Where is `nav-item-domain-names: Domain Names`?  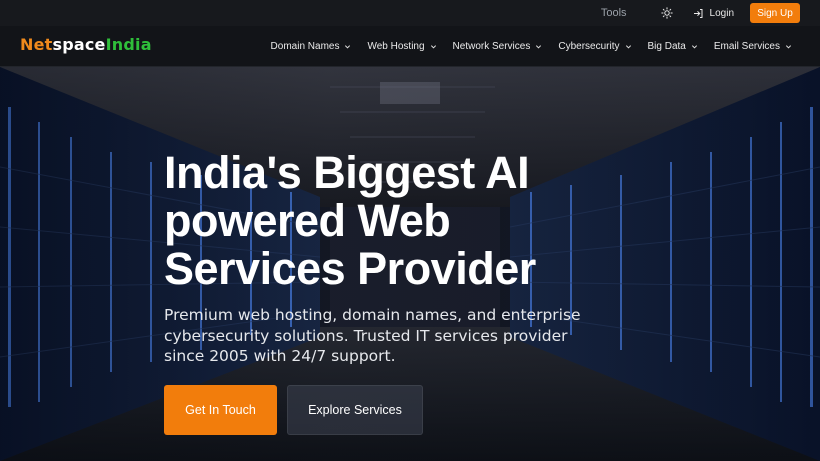
nav-item-domain-names: Domain Names is located at coordinates (311, 46).